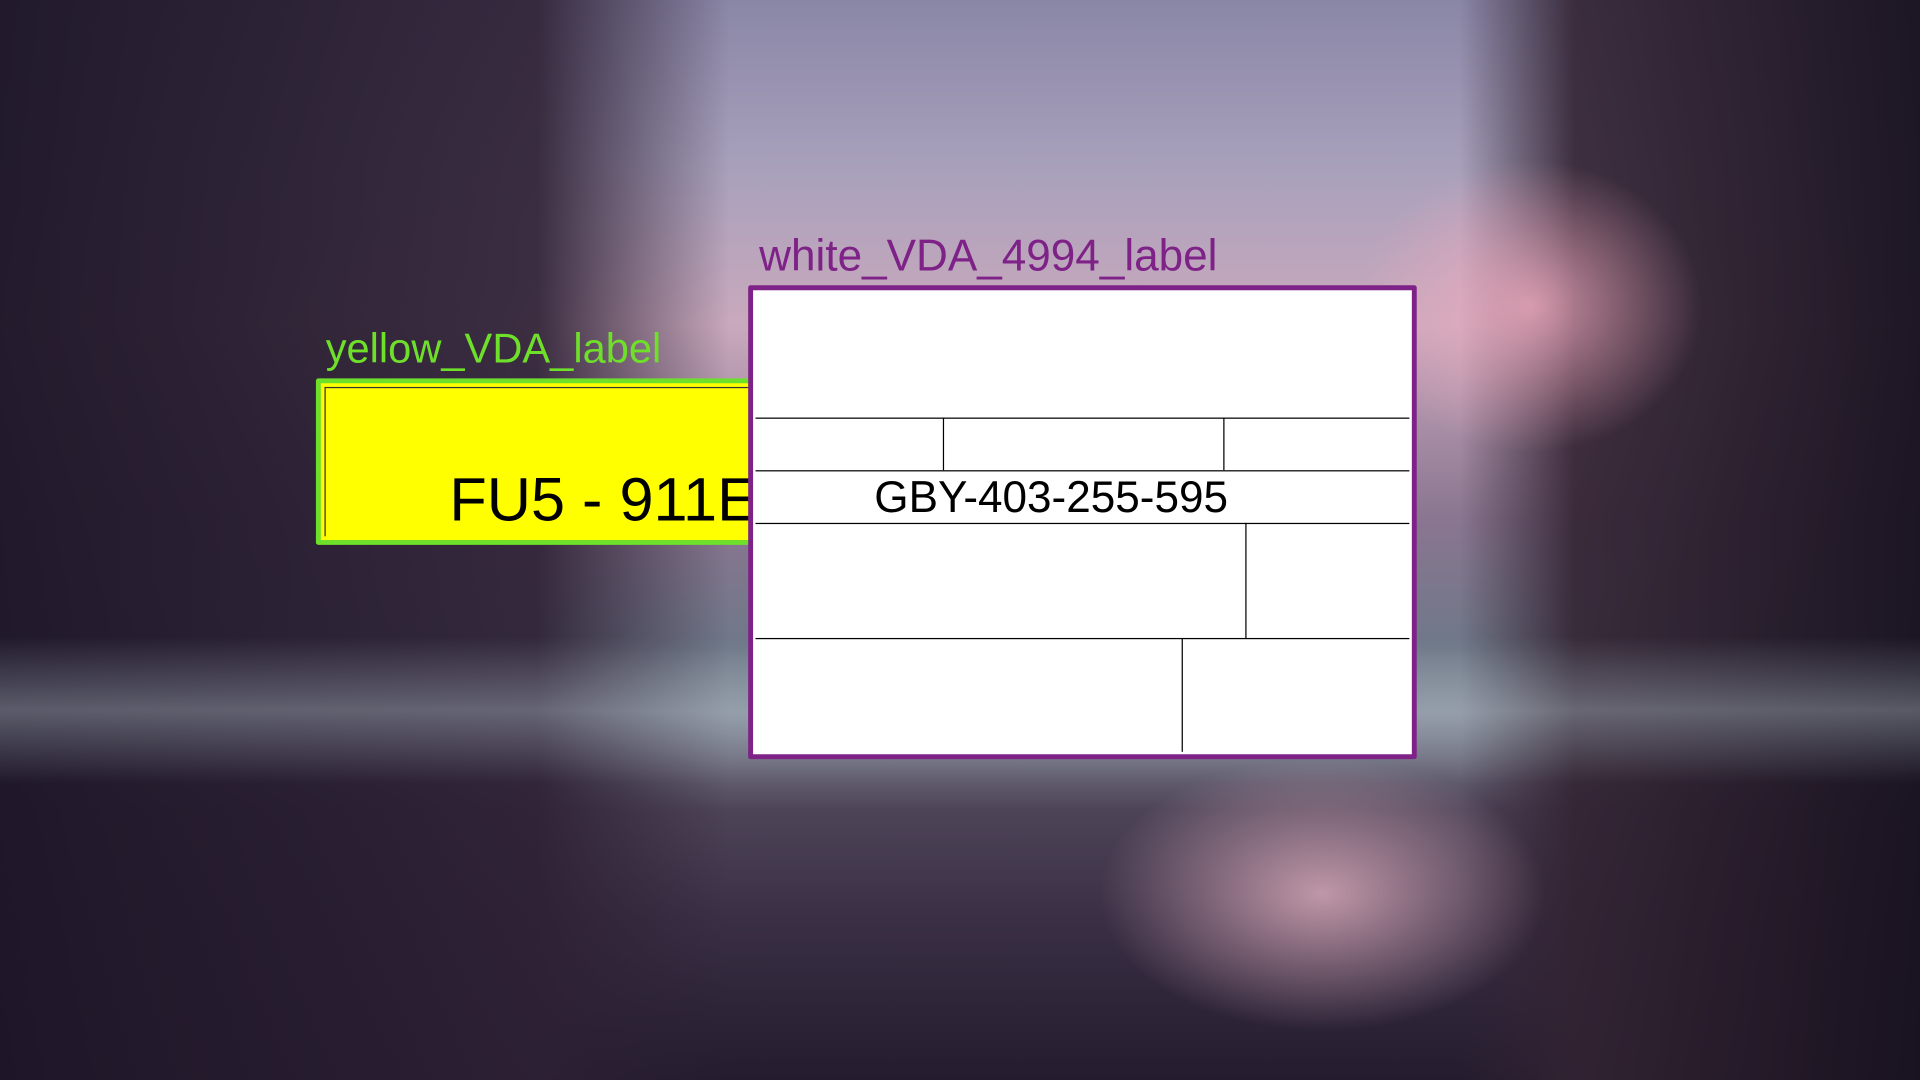 The image size is (1920, 1080). What do you see at coordinates (988, 255) in the screenshot?
I see `white-label-title: white_VDA_4994_label` at bounding box center [988, 255].